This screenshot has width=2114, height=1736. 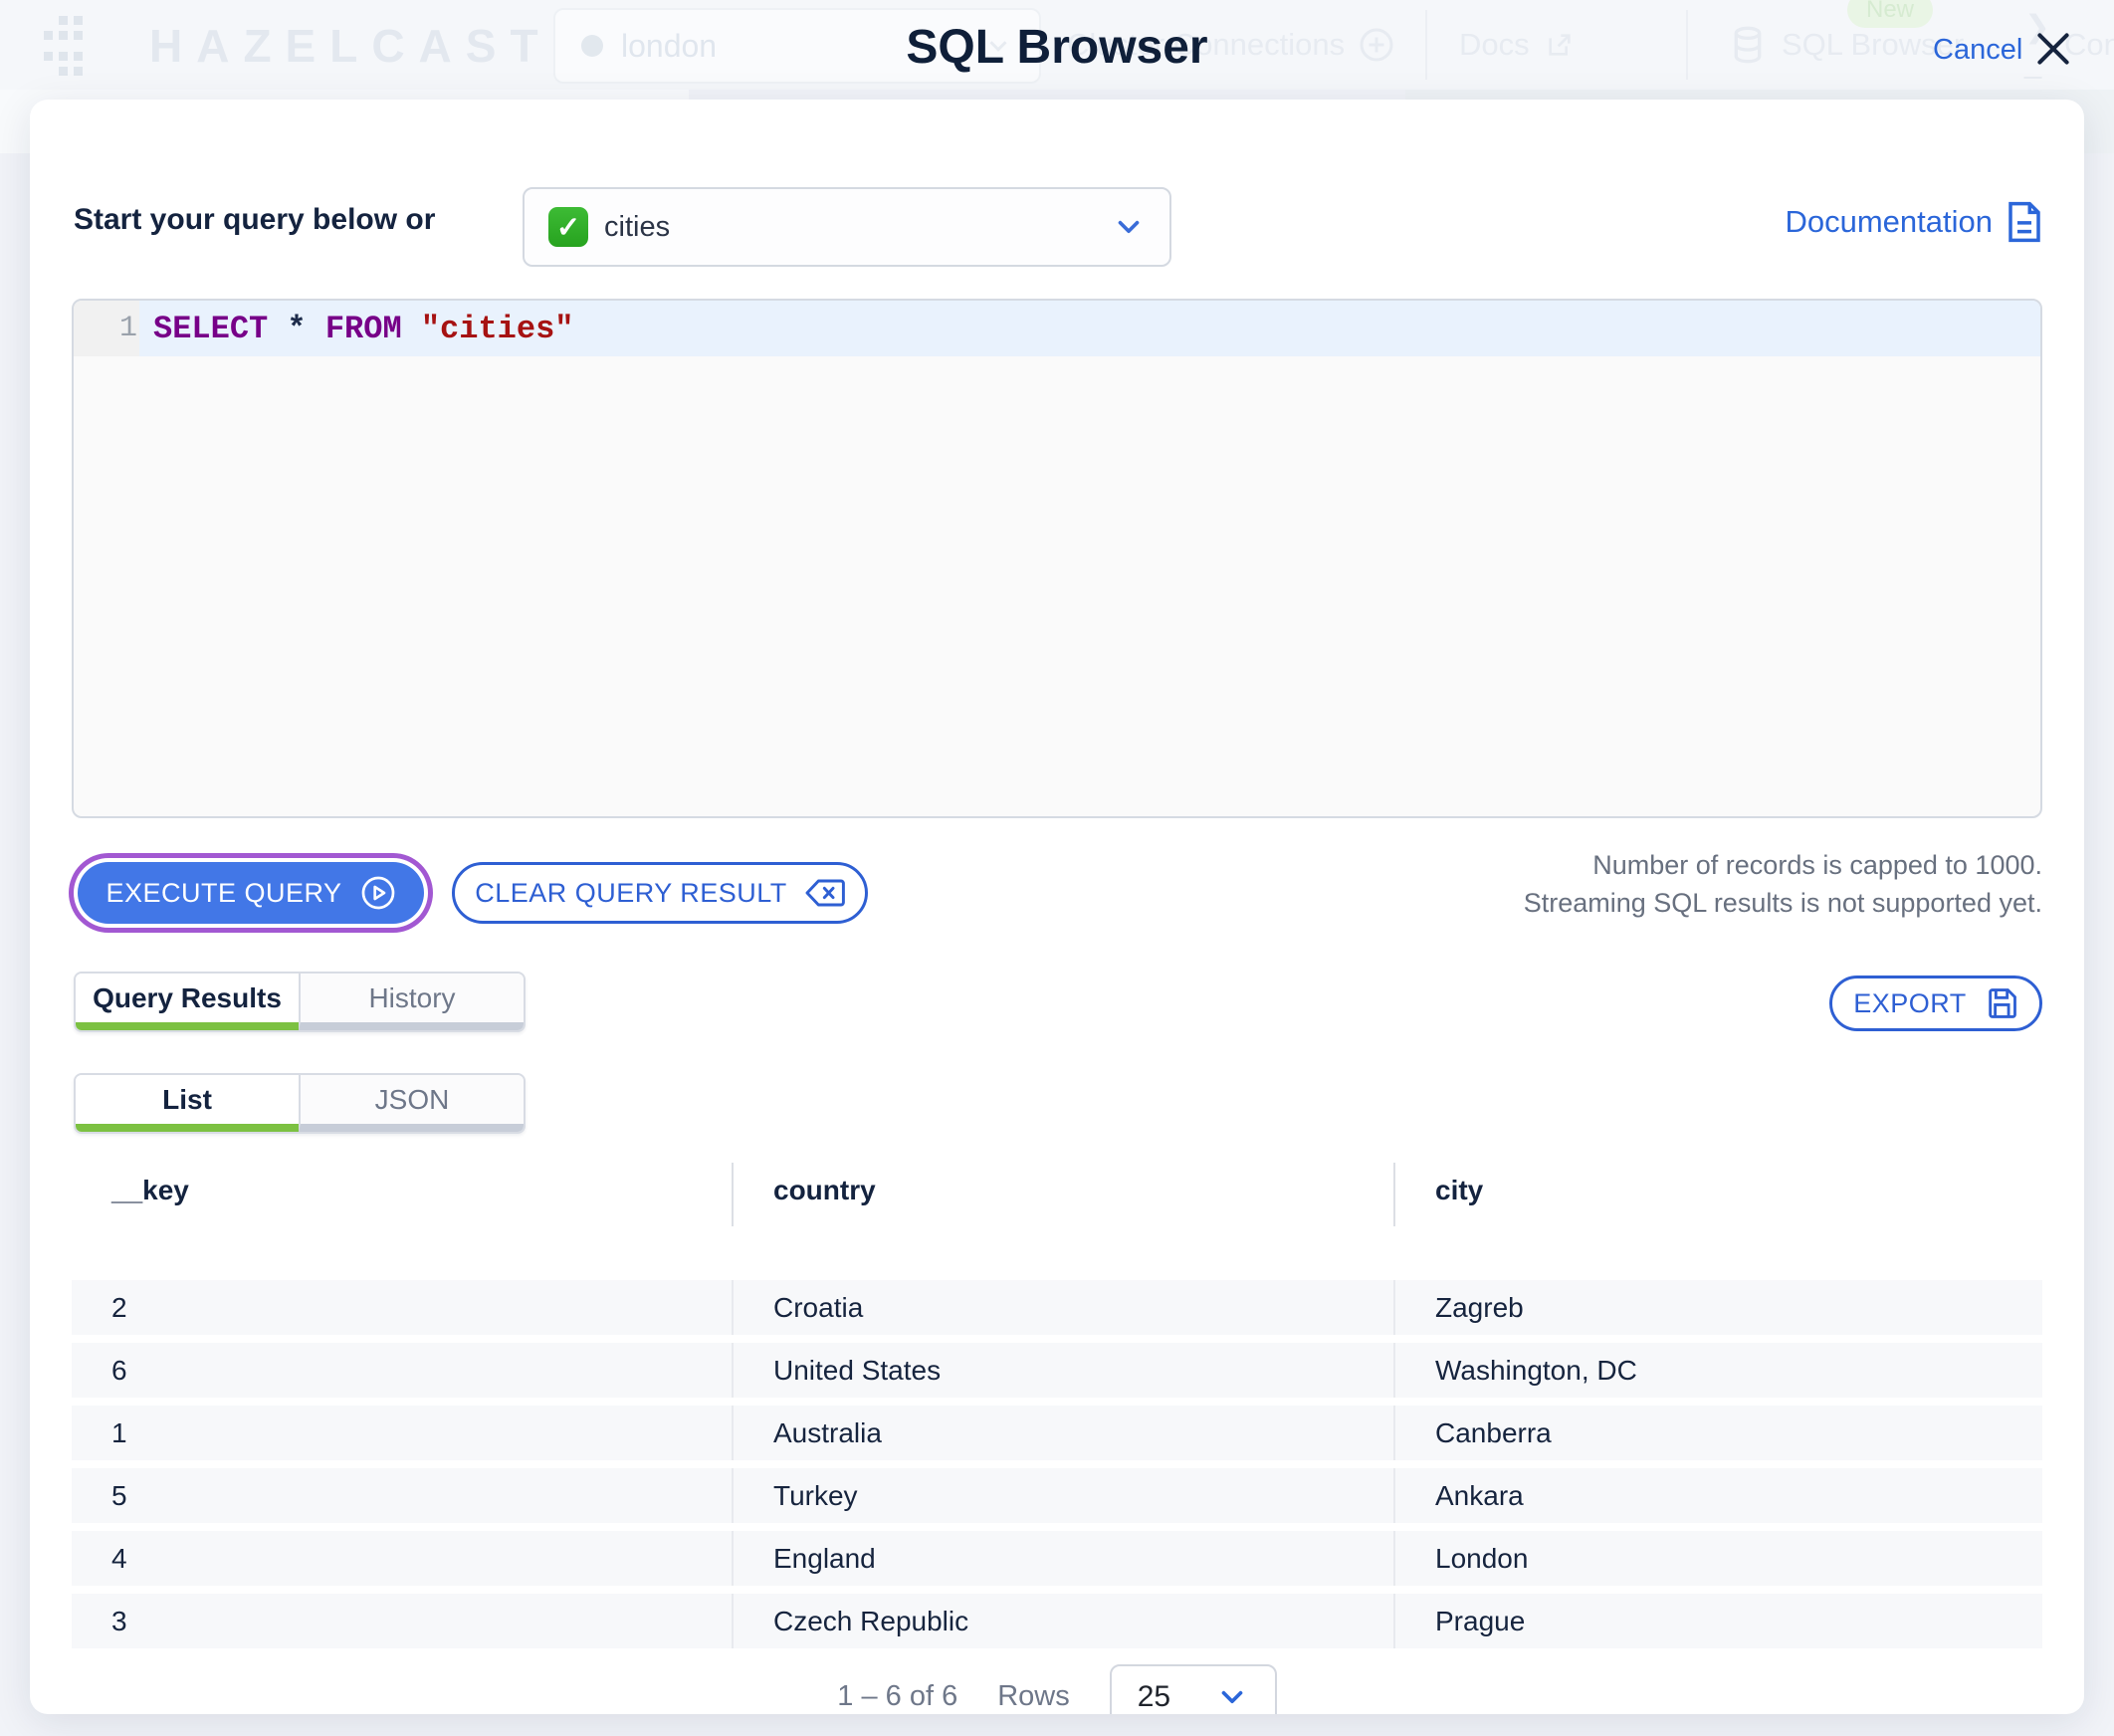 I want to click on page-title: SQL Browser, so click(x=1057, y=47).